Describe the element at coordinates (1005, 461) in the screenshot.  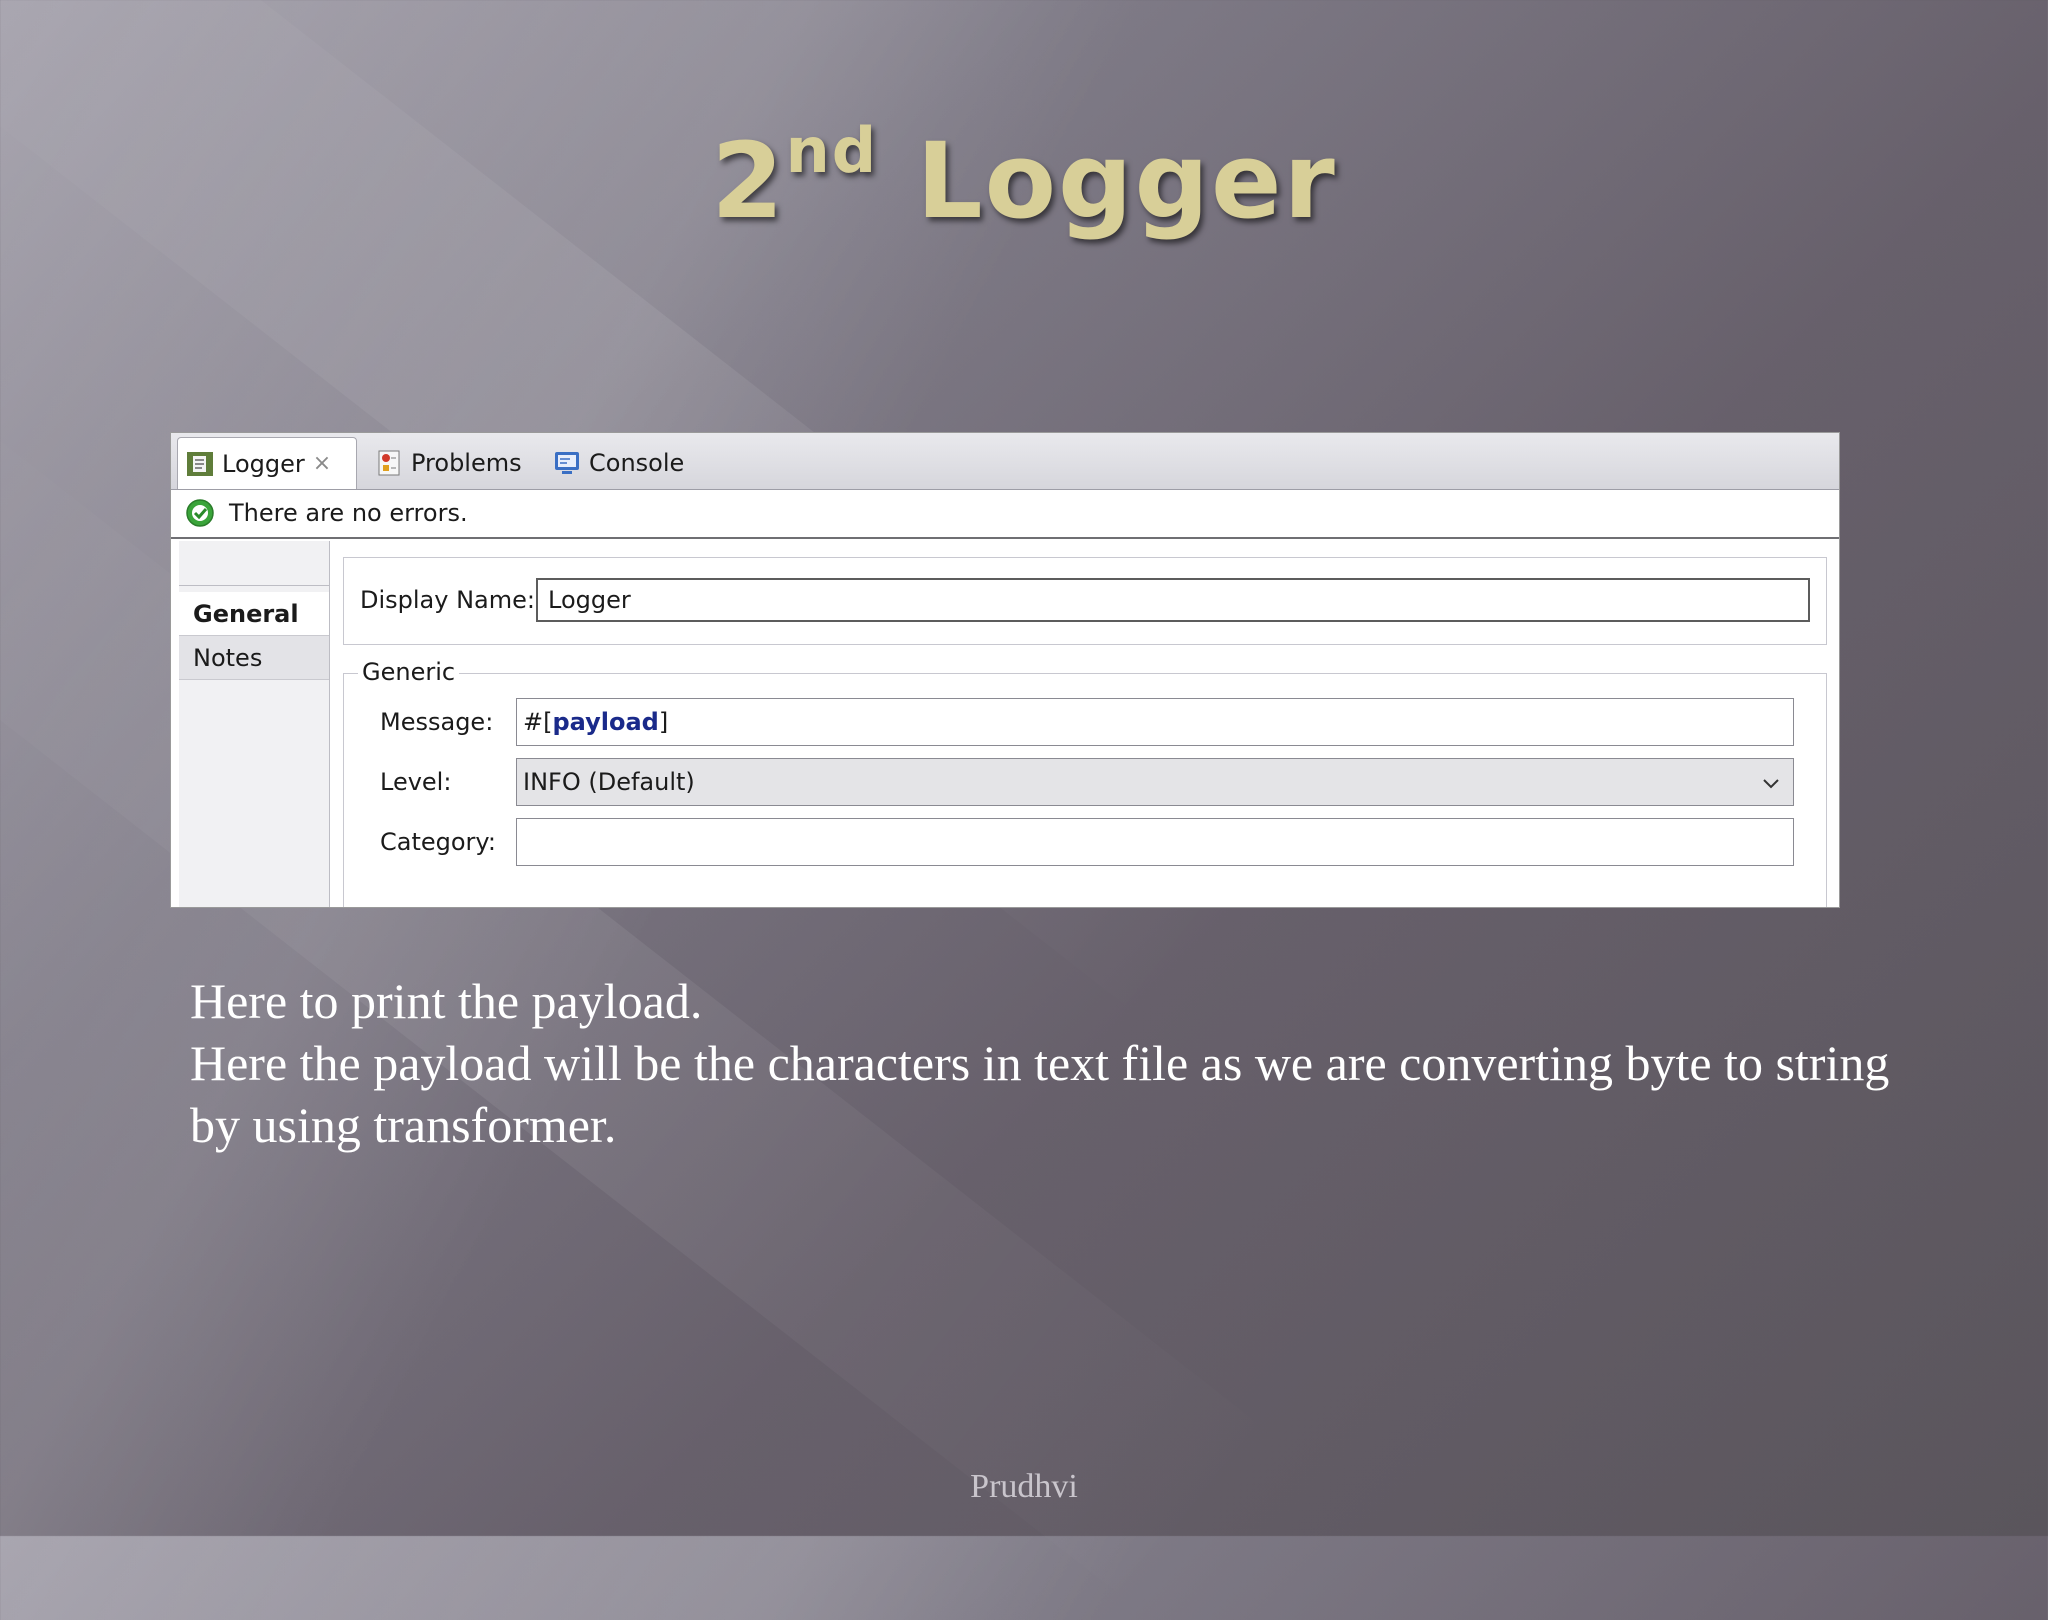
I see `editor-tab-bar: Logger × Problems Console` at that location.